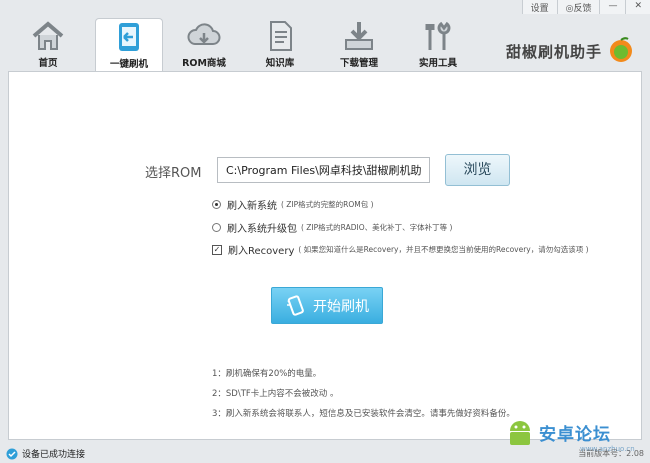 The width and height of the screenshot is (650, 463). I want to click on tip-item: 2：SD\TF卡上内容不会被改动 。, so click(275, 394).